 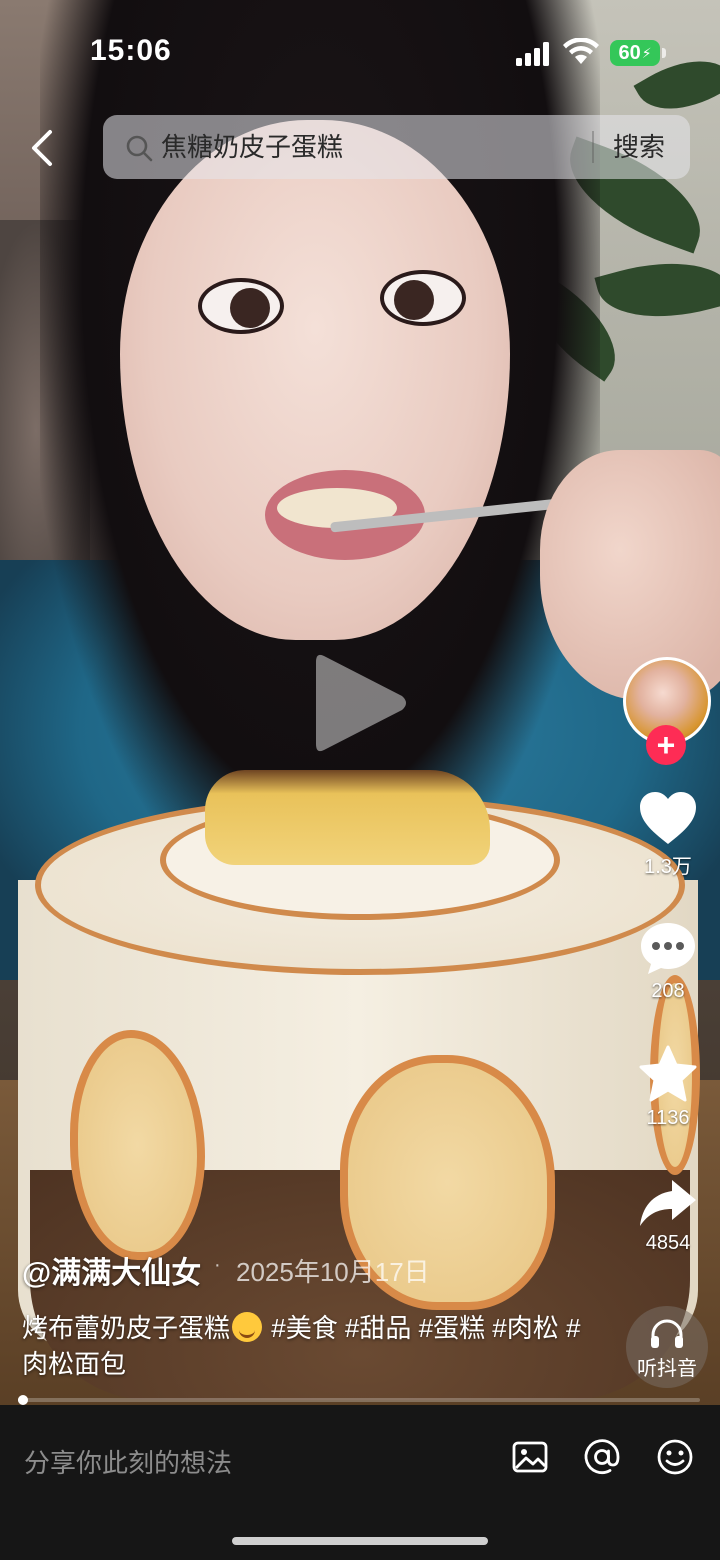 I want to click on search-bar: 焦糖奶皮子蛋糕 搜索, so click(x=396, y=147).